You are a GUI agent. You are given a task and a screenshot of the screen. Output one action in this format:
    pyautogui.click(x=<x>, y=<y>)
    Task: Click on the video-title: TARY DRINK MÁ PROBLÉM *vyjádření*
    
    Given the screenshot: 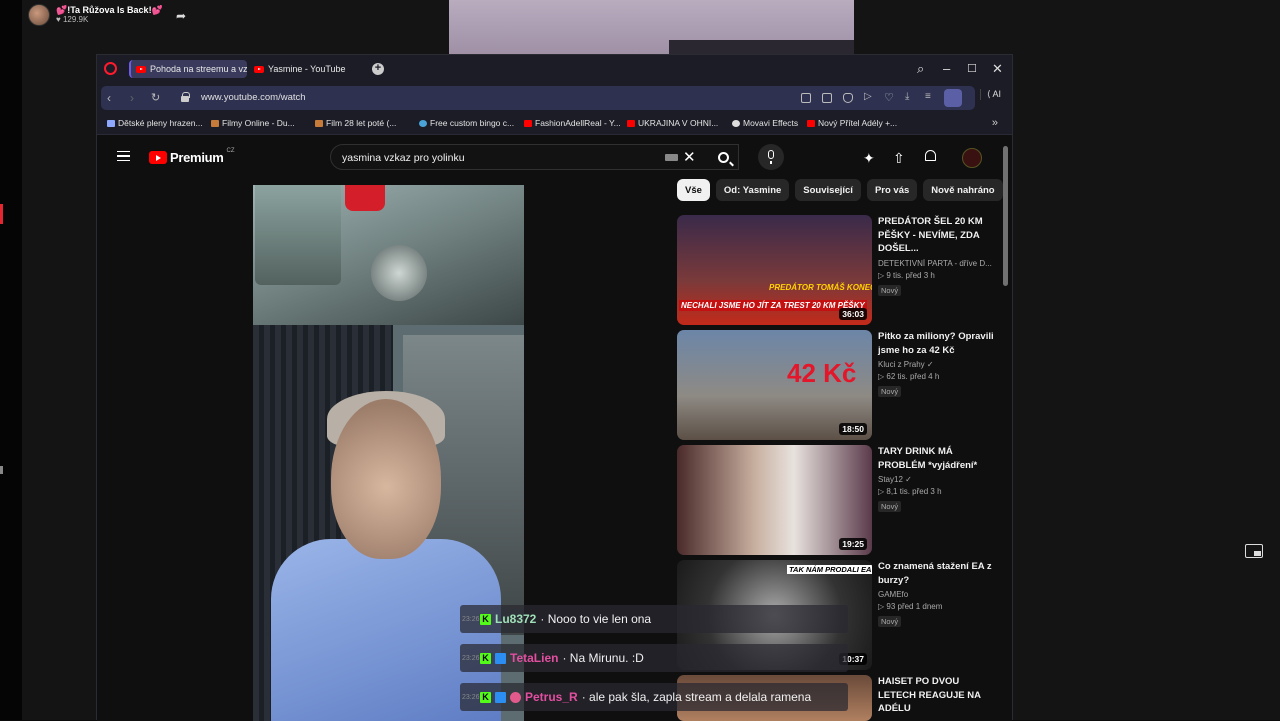 What is the action you would take?
    pyautogui.click(x=937, y=458)
    